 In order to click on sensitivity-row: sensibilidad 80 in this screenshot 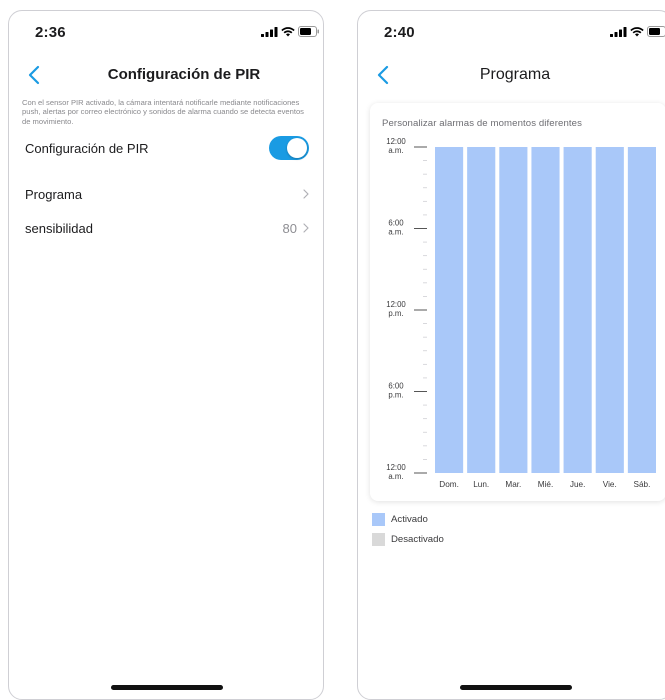, I will do `click(166, 228)`.